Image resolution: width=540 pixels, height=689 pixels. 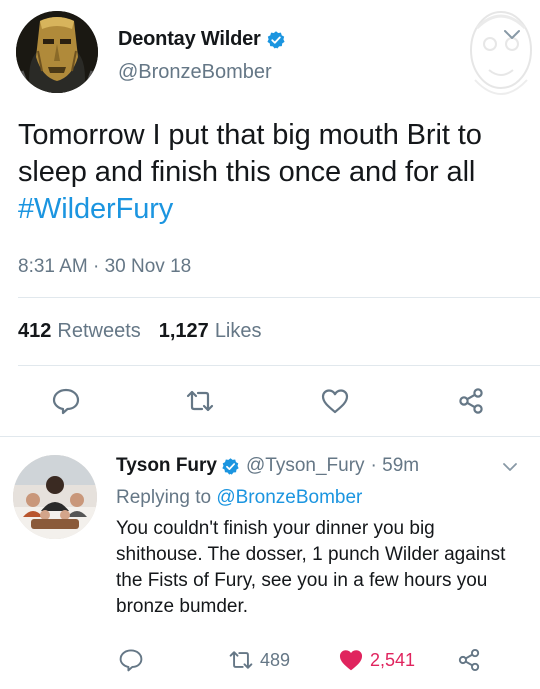 What do you see at coordinates (238, 331) in the screenshot?
I see `like-label: Likes` at bounding box center [238, 331].